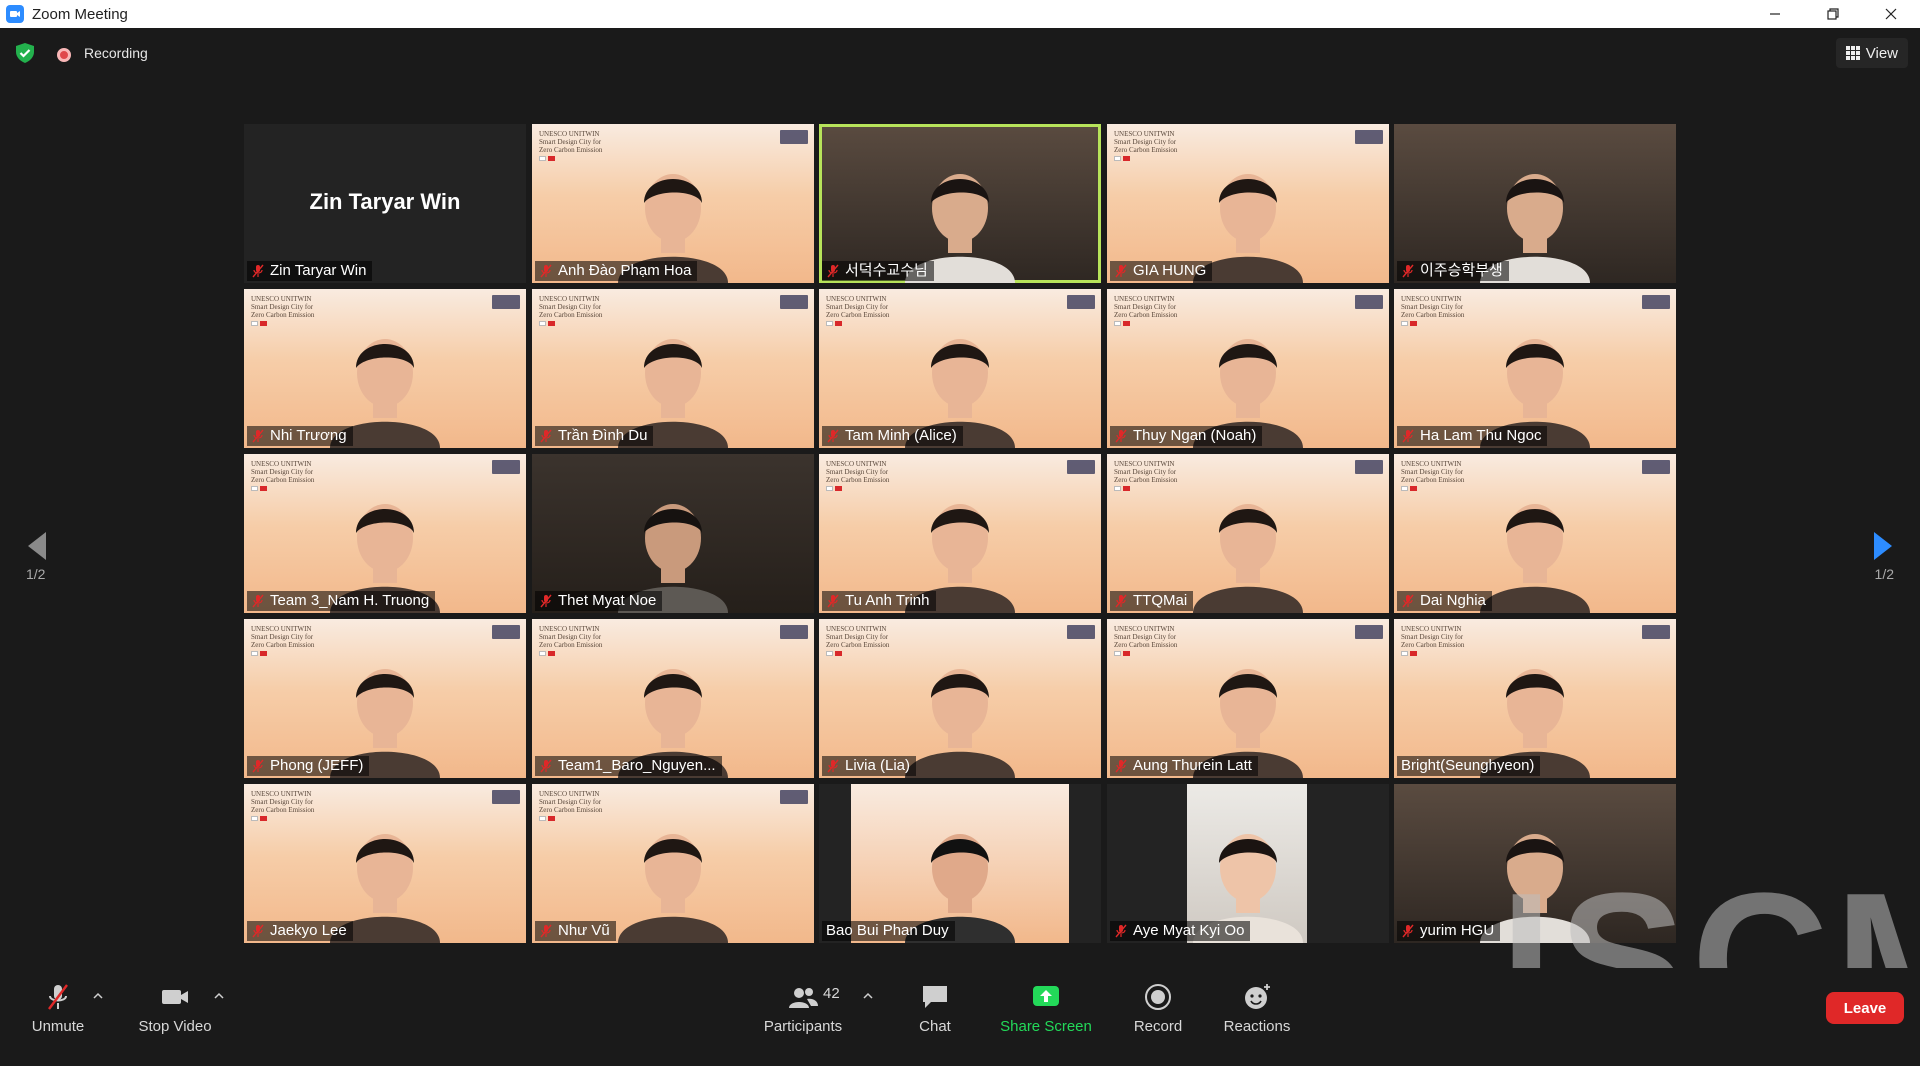 This screenshot has width=1920, height=1066. I want to click on participant-name: Thuy Ngan (Noah), so click(1195, 435).